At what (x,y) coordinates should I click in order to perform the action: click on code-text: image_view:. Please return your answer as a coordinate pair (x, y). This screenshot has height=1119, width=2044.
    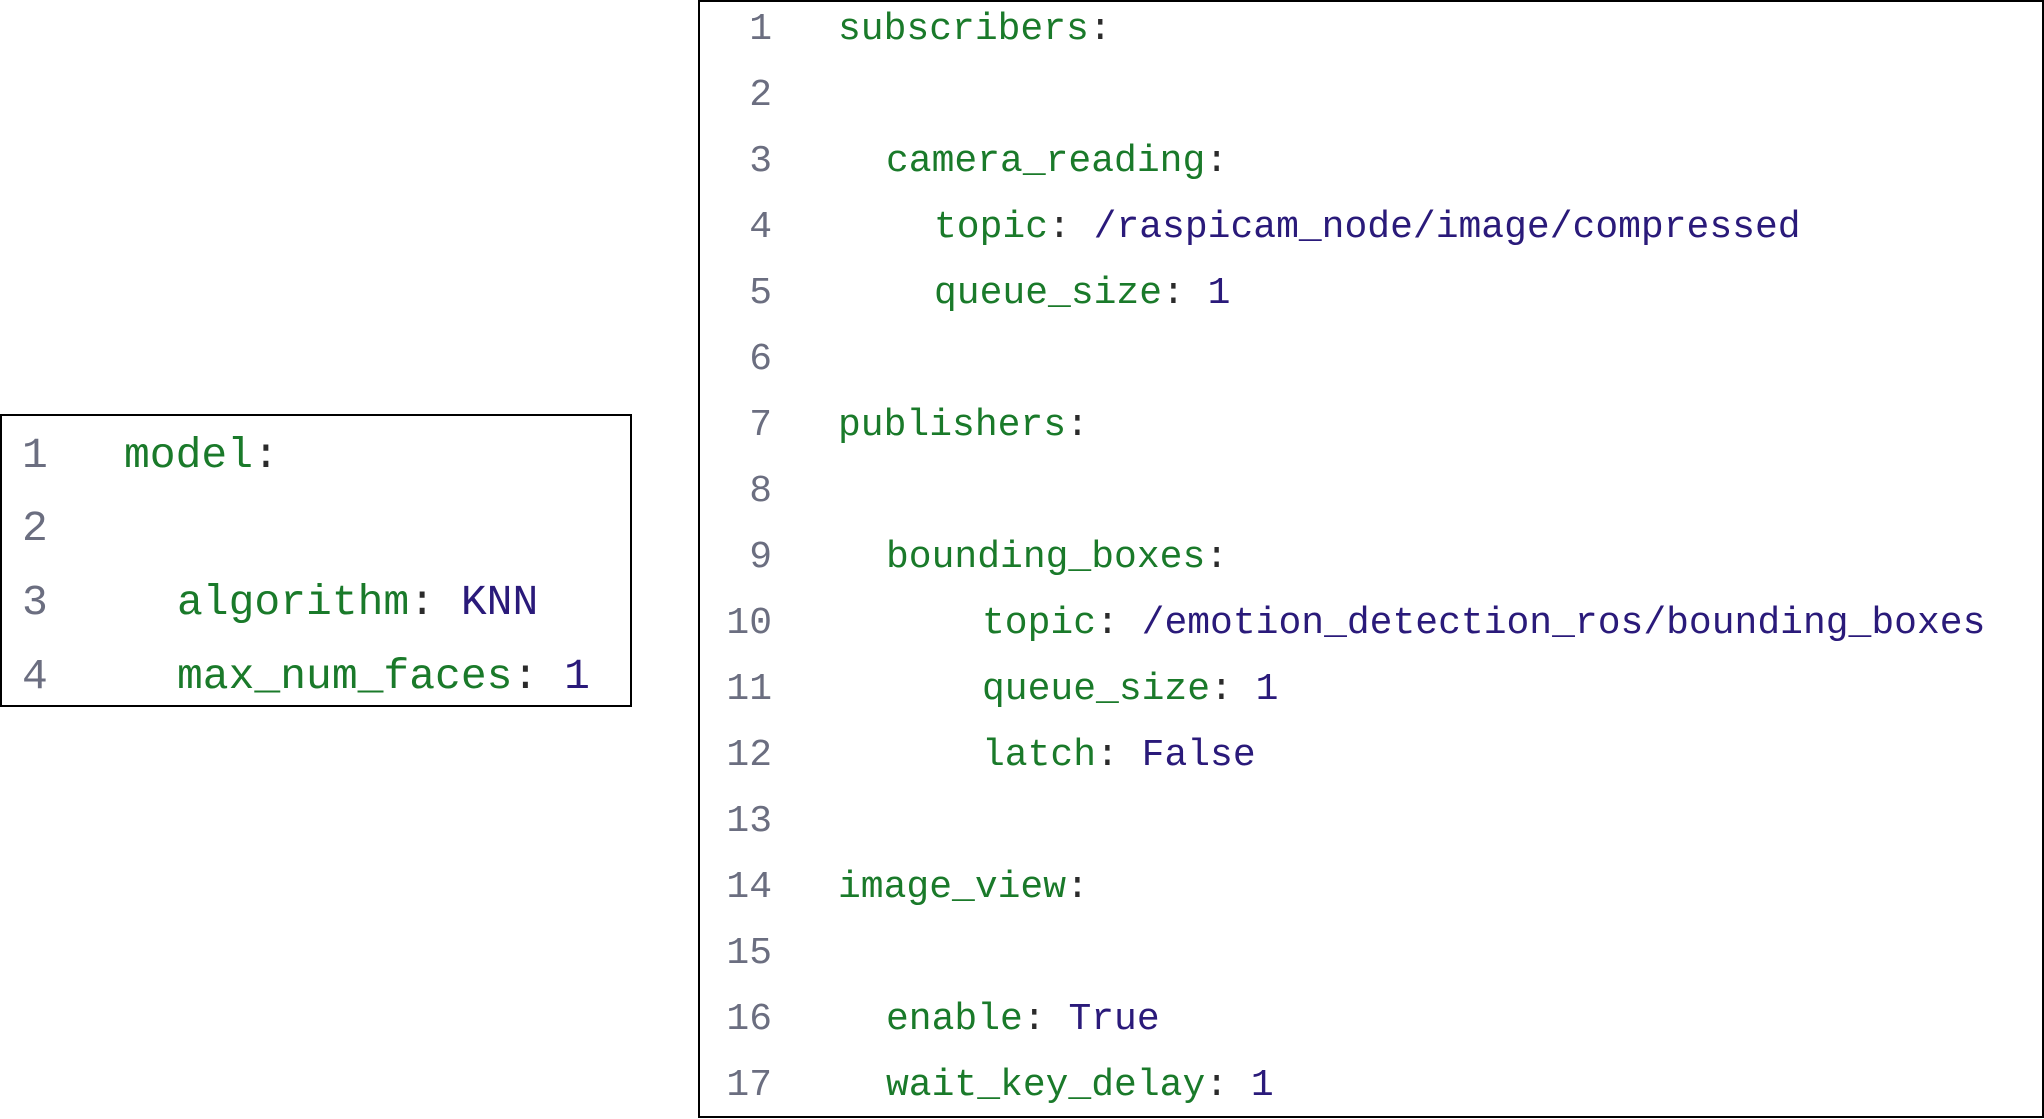
    Looking at the image, I should click on (963, 888).